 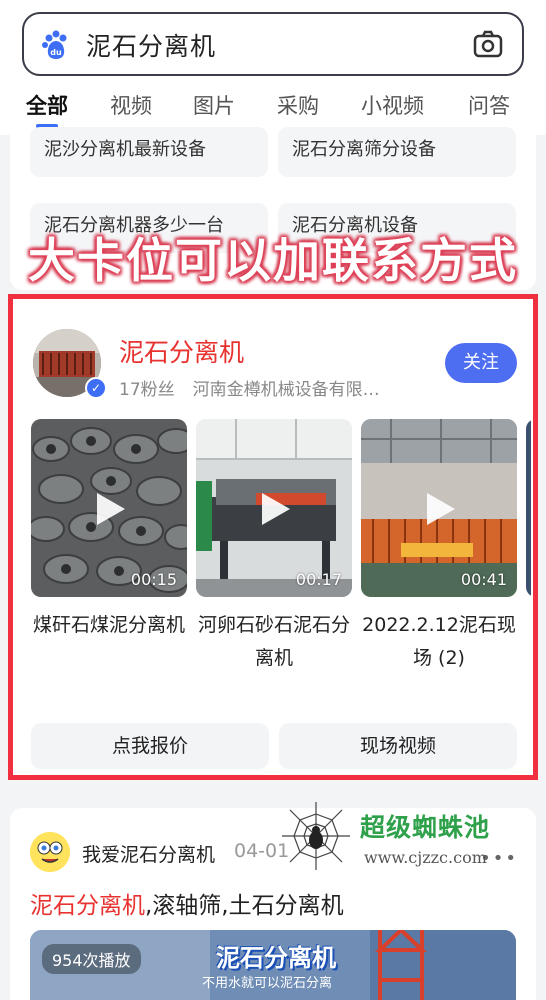 What do you see at coordinates (131, 105) in the screenshot?
I see `tab-video: 视频` at bounding box center [131, 105].